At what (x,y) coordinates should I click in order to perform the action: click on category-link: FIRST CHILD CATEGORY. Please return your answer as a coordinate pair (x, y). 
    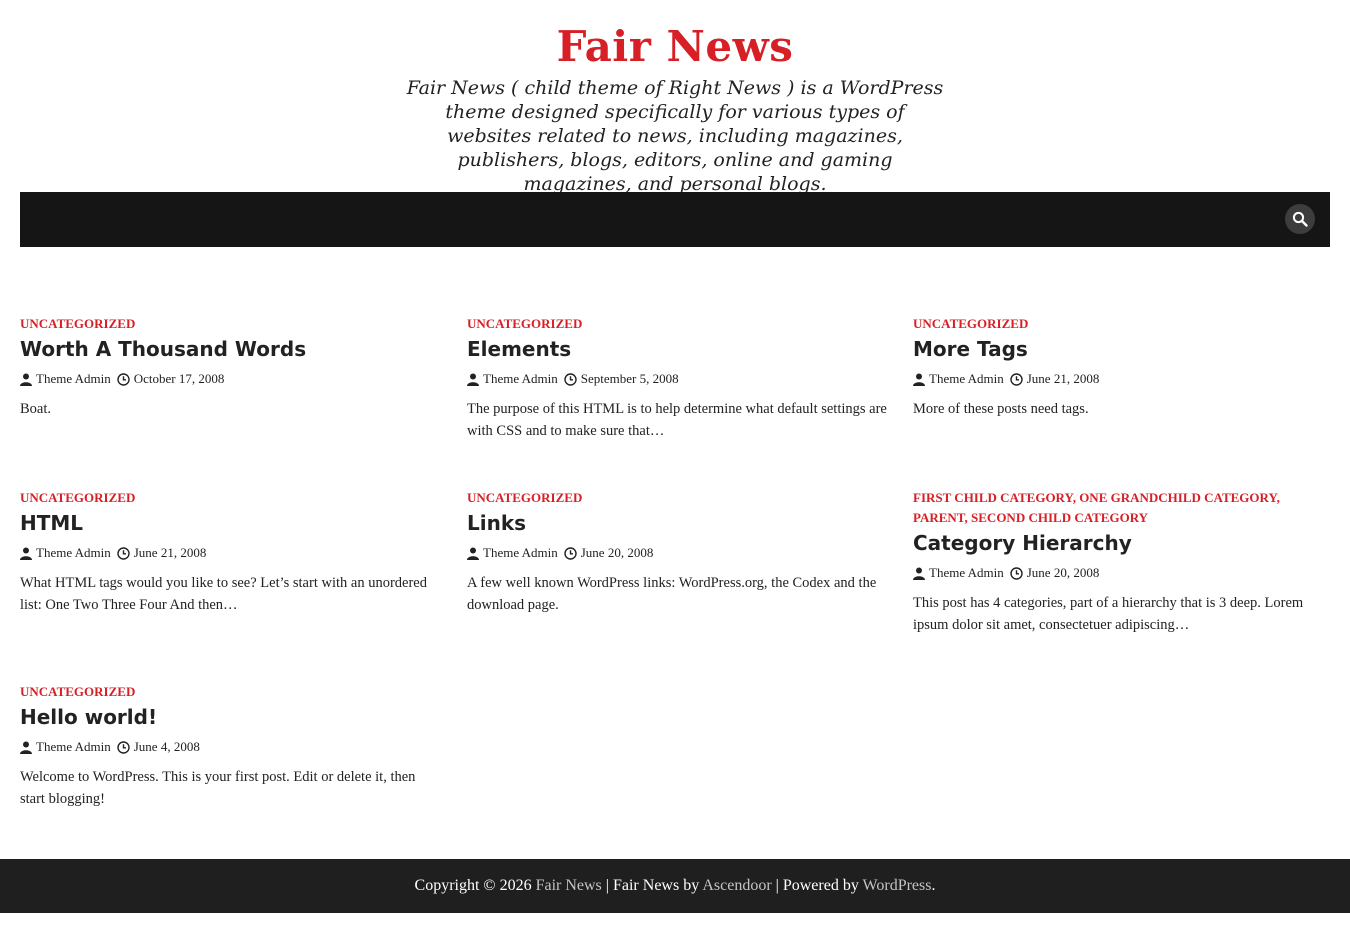
    Looking at the image, I should click on (993, 497).